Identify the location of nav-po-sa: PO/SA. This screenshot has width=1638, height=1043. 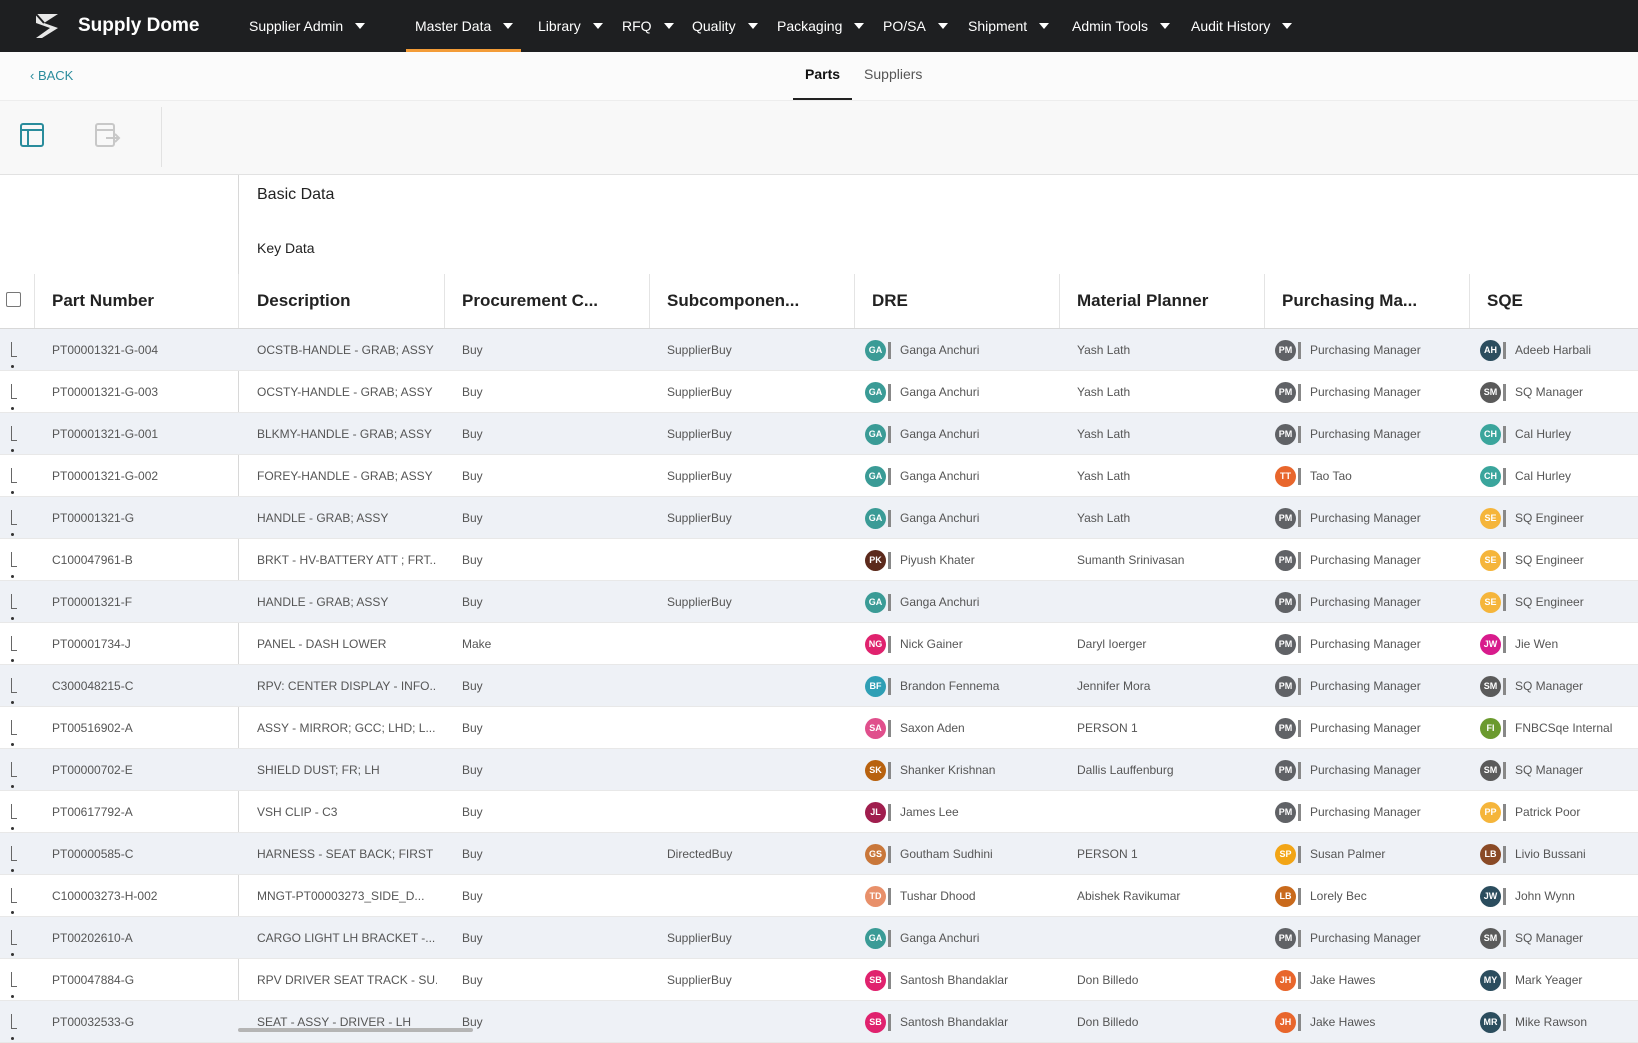
(912, 26).